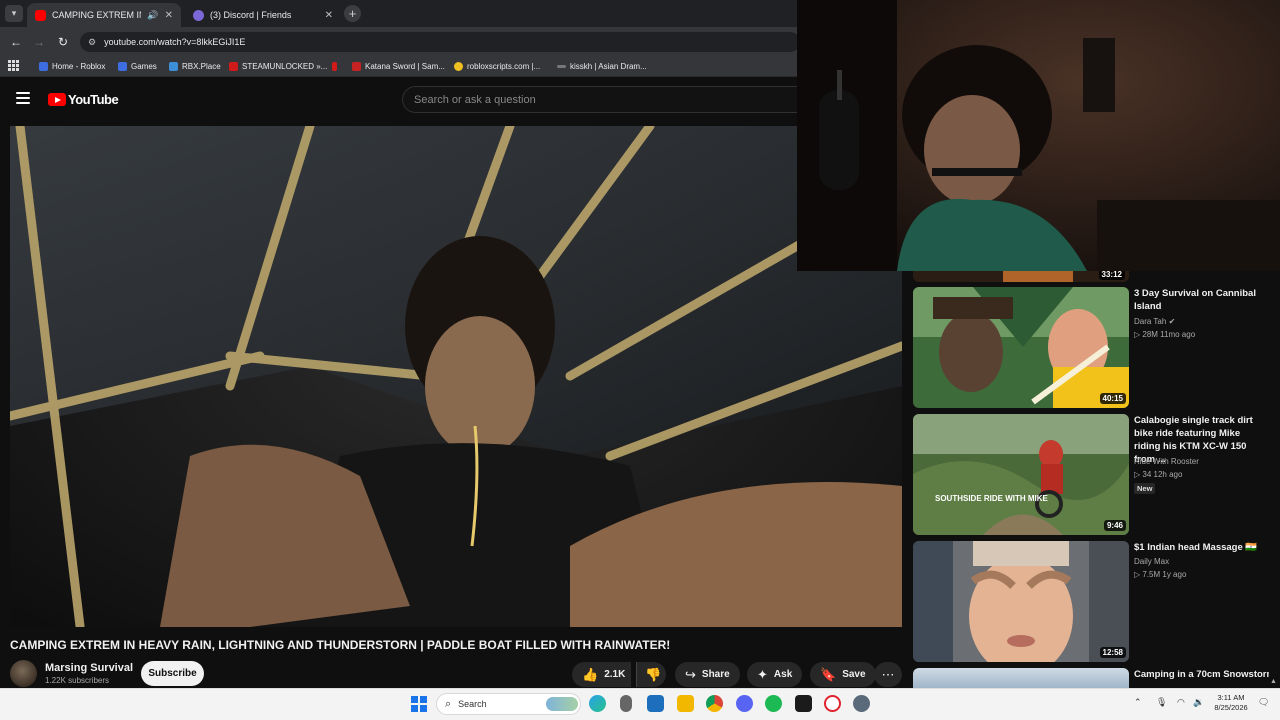  Describe the element at coordinates (1166, 461) in the screenshot. I see `recommendation-channel: Ride With Rooster` at that location.